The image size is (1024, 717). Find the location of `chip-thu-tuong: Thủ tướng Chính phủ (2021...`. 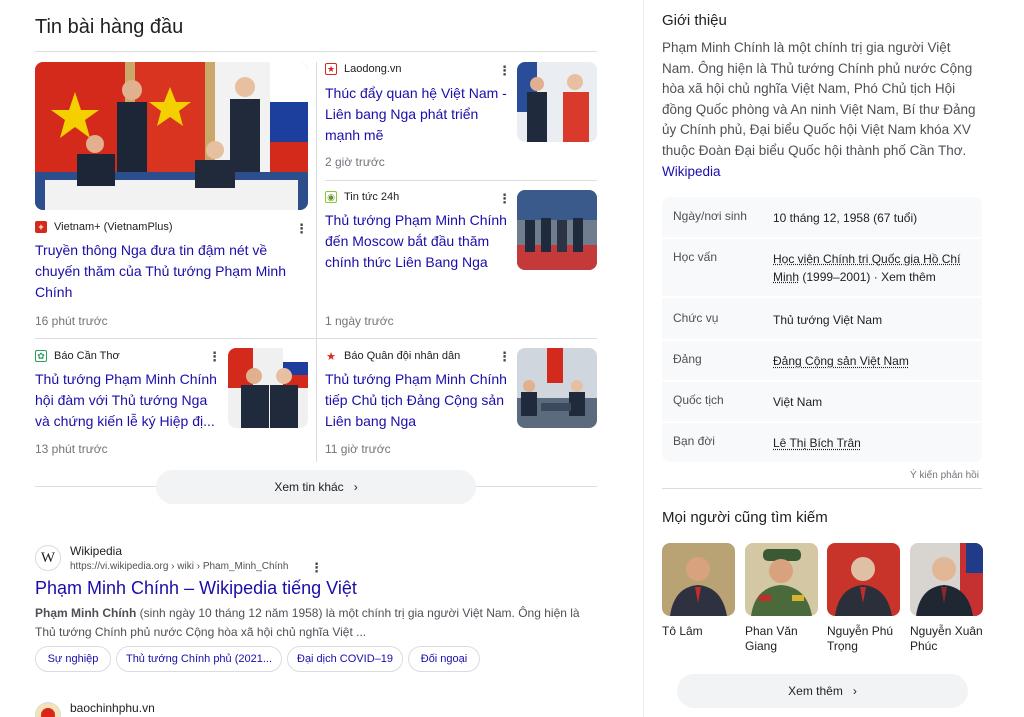

chip-thu-tuong: Thủ tướng Chính phủ (2021... is located at coordinates (199, 659).